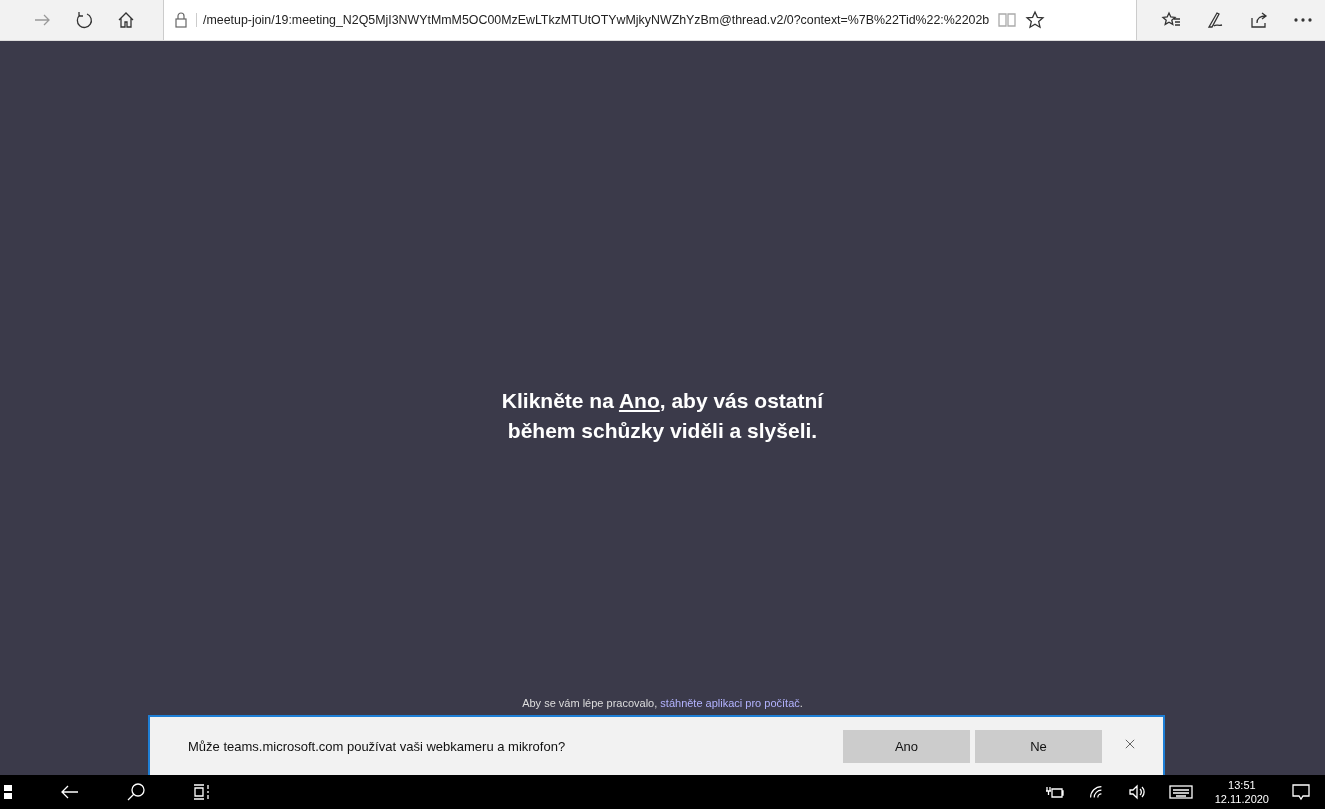 This screenshot has height=809, width=1325. I want to click on refresh-icon, so click(84, 20).